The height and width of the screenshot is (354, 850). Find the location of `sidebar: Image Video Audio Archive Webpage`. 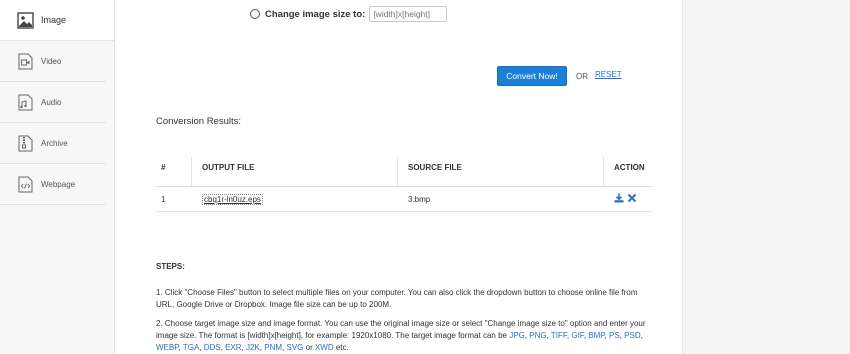

sidebar: Image Video Audio Archive Webpage is located at coordinates (57, 177).